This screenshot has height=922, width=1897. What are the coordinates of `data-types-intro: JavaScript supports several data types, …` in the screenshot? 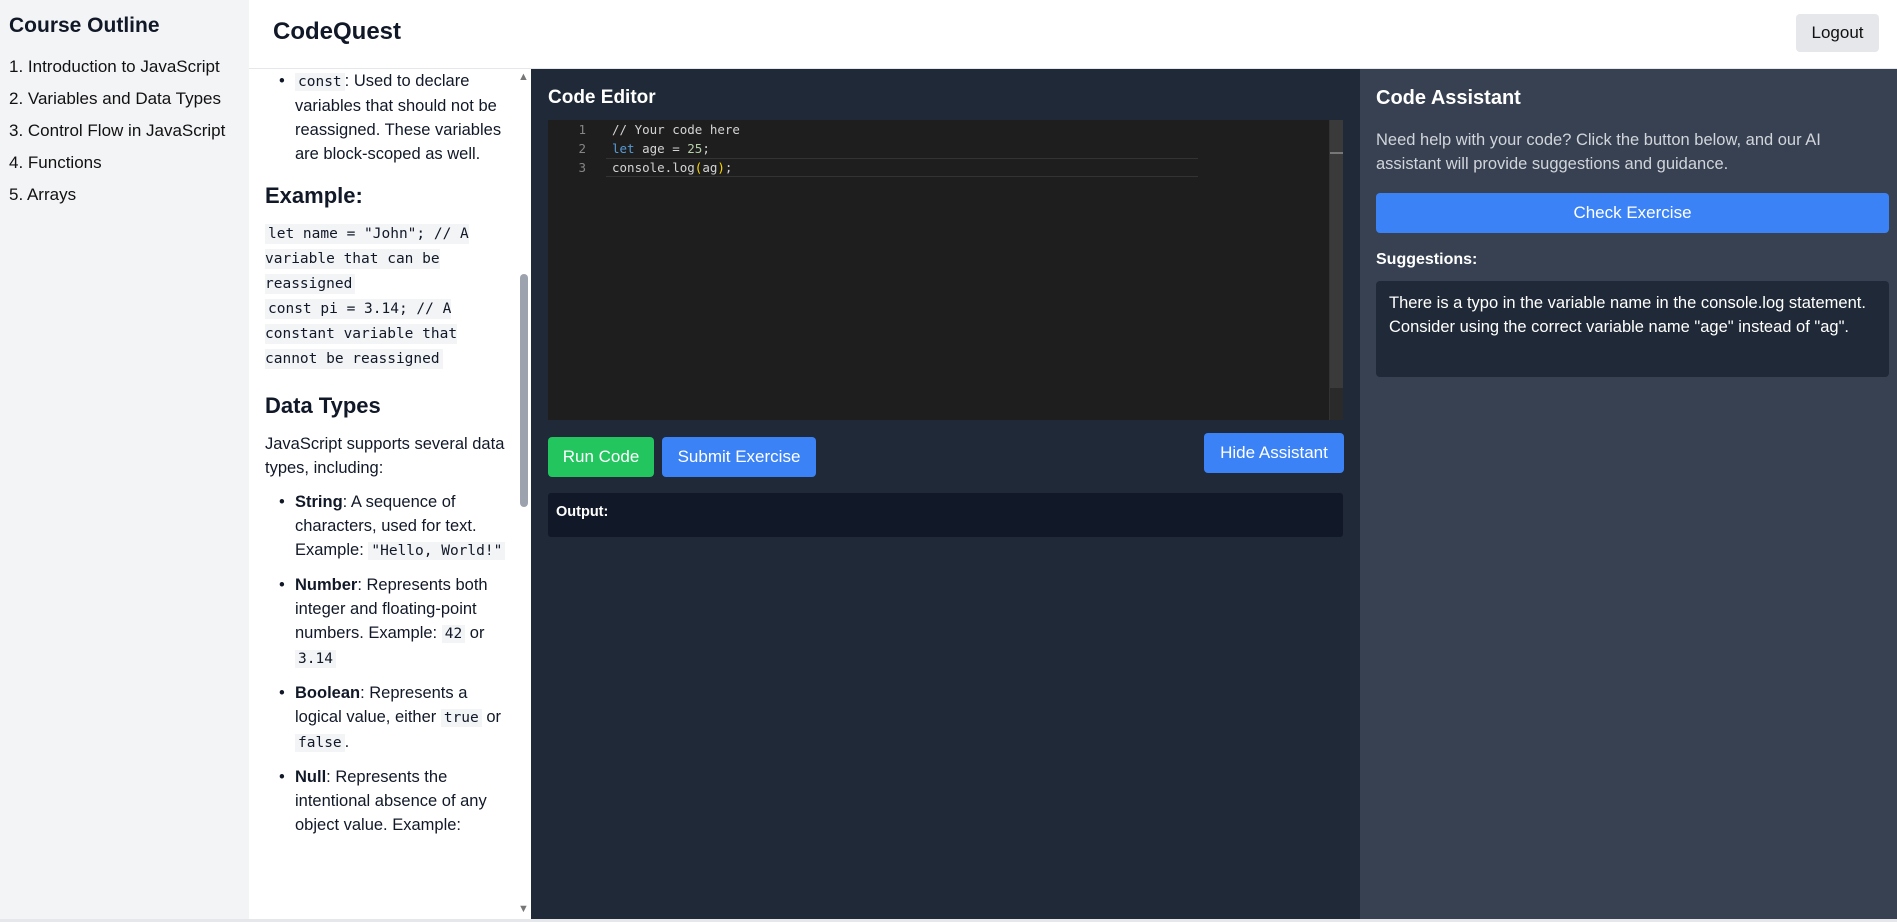 It's located at (385, 456).